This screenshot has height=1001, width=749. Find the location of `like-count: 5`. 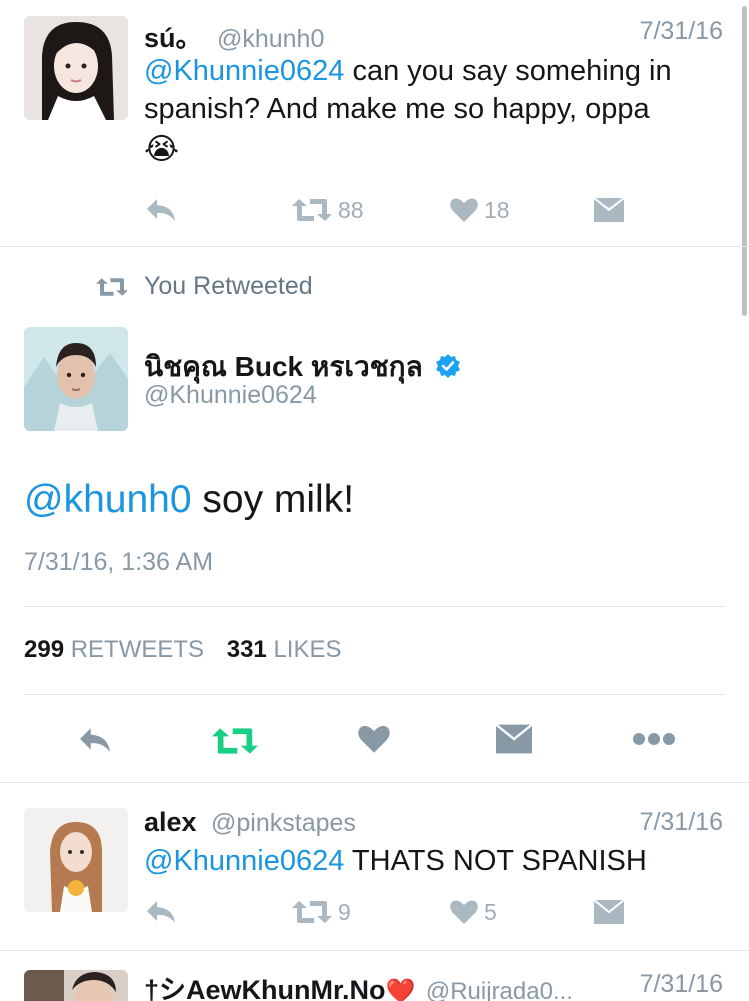

like-count: 5 is located at coordinates (490, 911).